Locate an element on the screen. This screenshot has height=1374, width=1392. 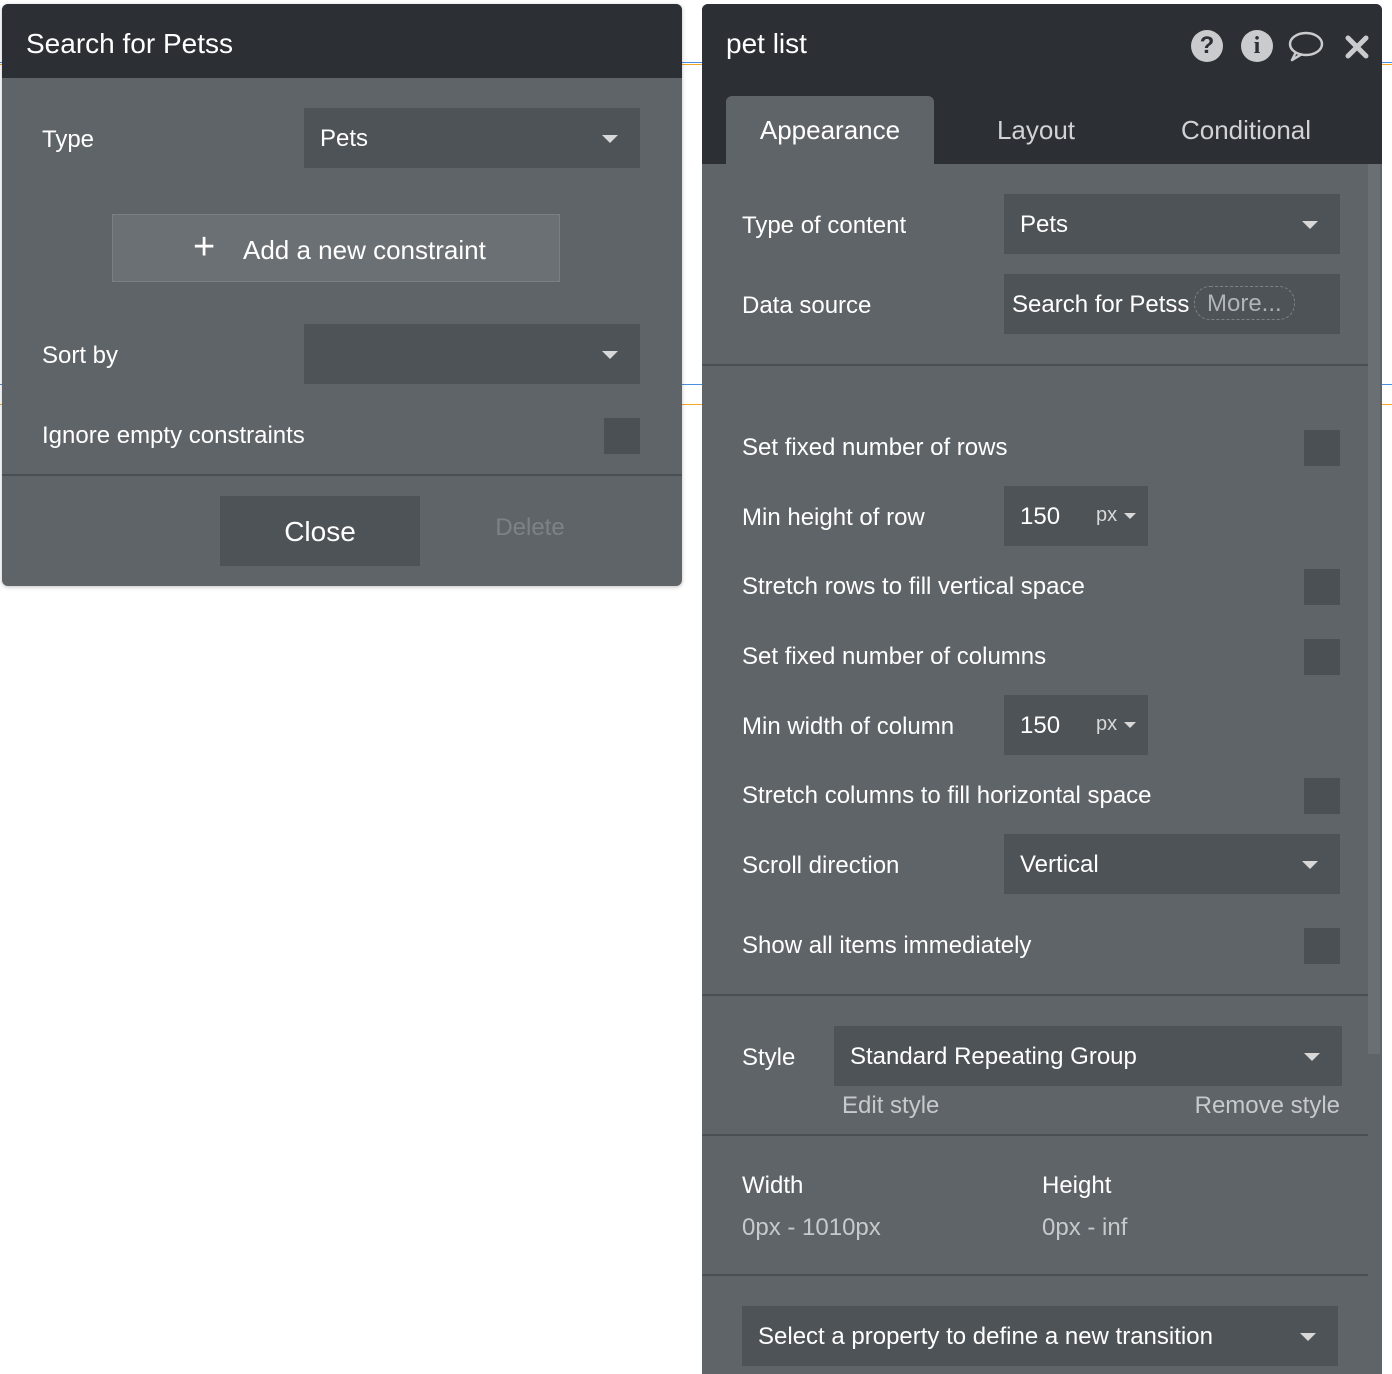
tab-conditional: Conditional is located at coordinates (1246, 130).